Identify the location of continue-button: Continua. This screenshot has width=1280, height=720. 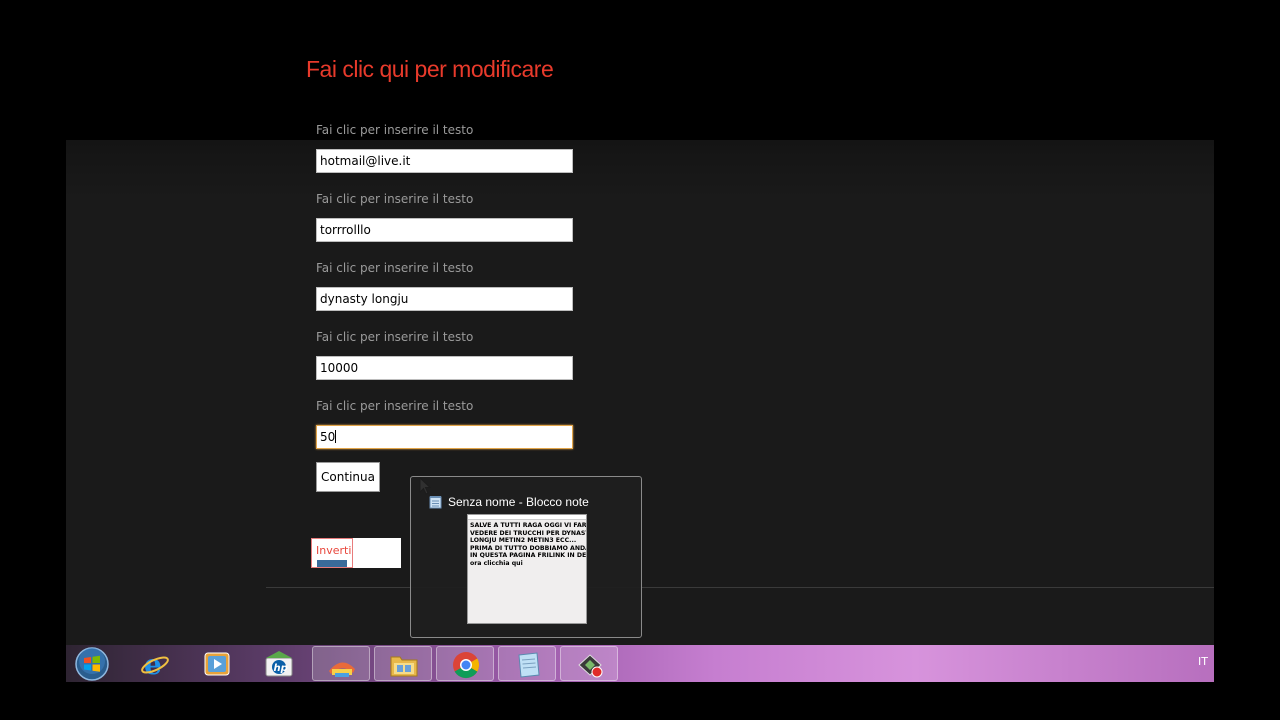
(348, 477).